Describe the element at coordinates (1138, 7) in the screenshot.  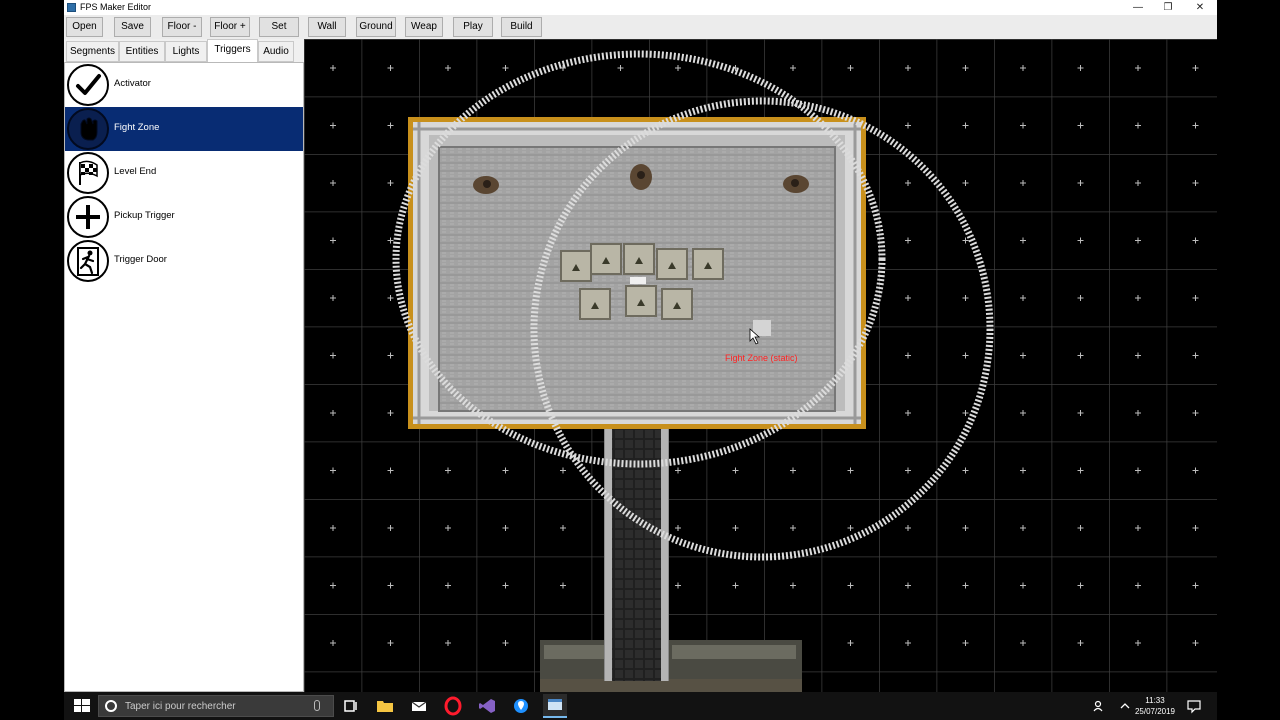
I see `minimize-button: —` at that location.